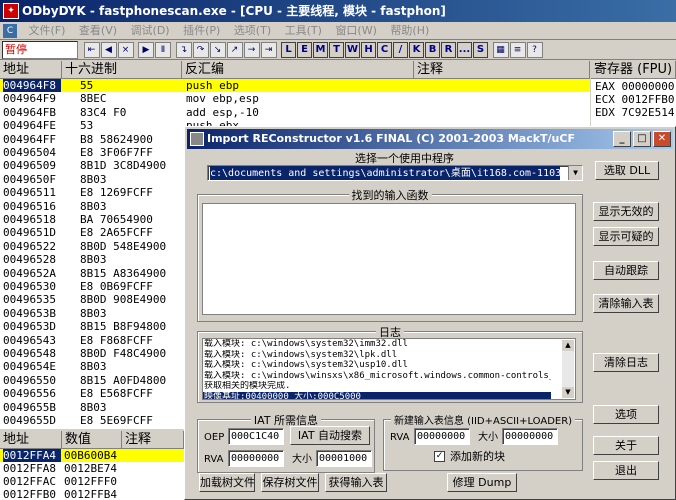 This screenshot has height=500, width=676. Describe the element at coordinates (29, 407) in the screenshot. I see `disasm-addr: 0049655B` at that location.